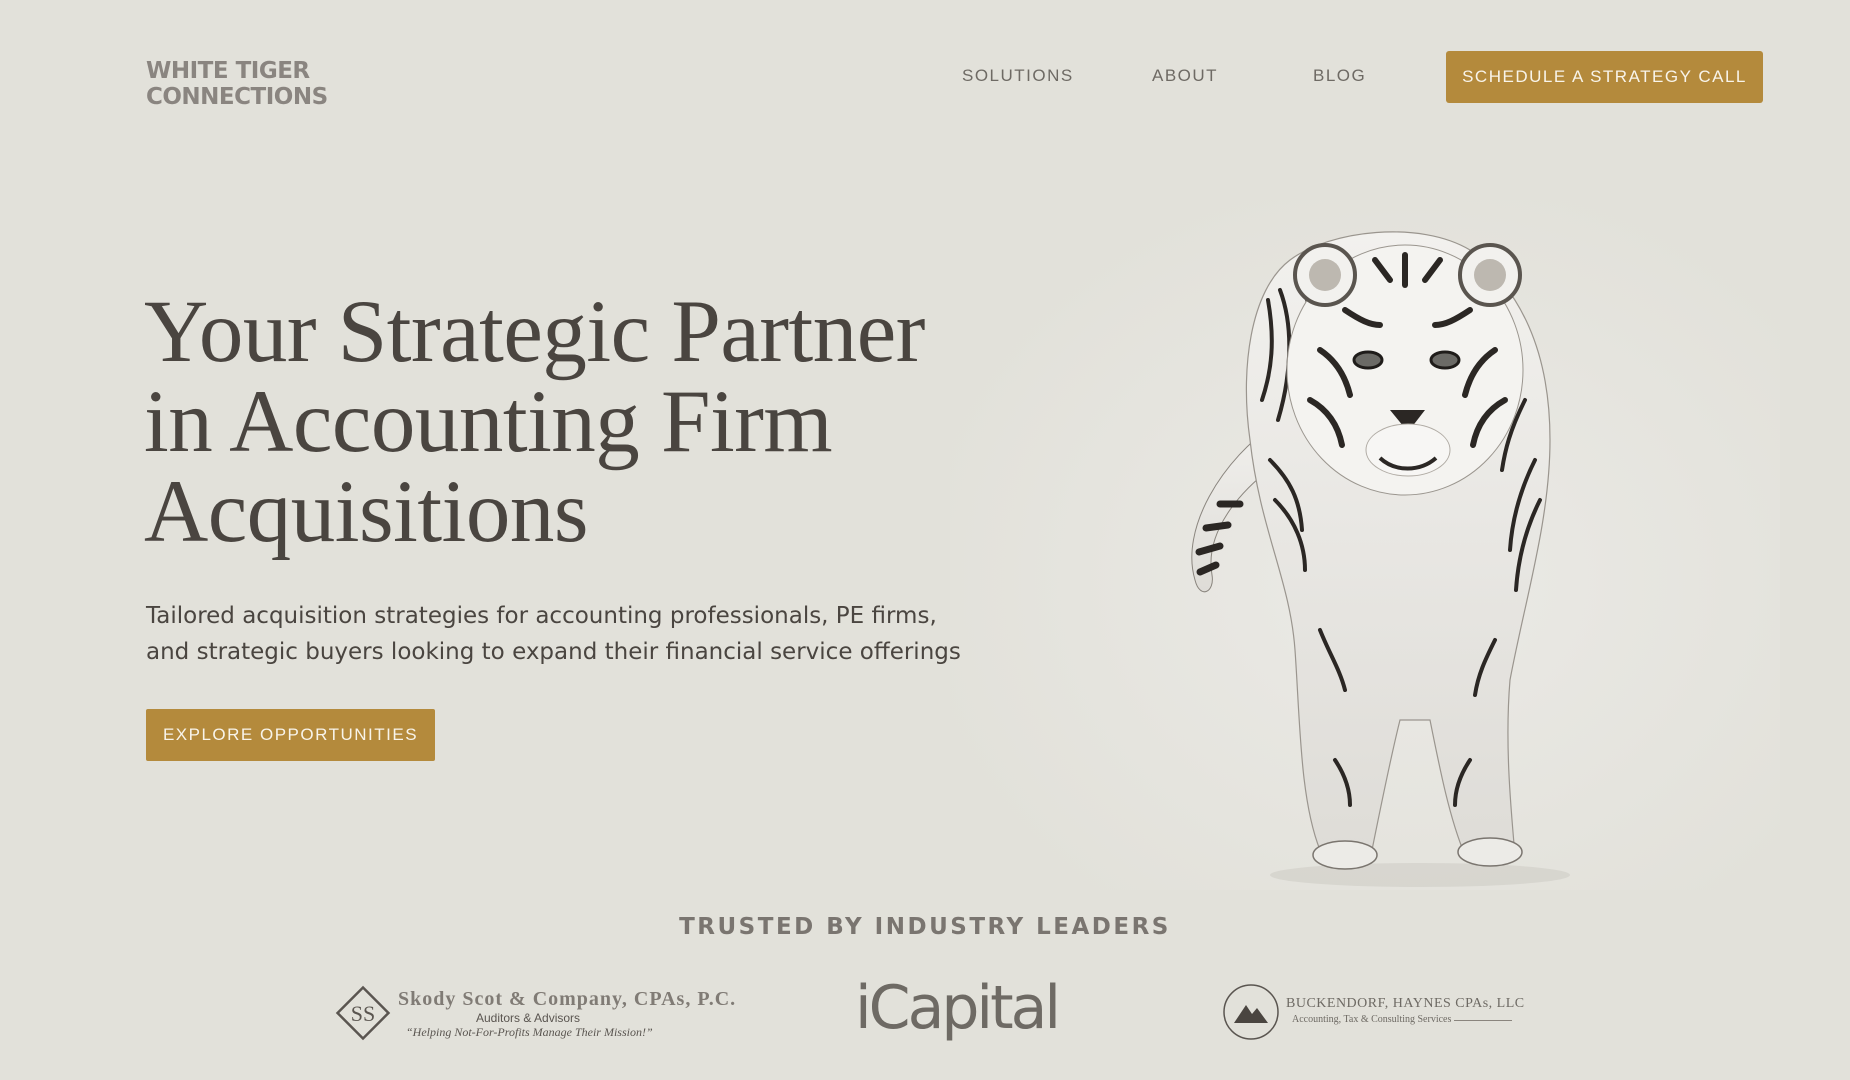 This screenshot has width=1850, height=1080. I want to click on skody-diamond-icon: SS, so click(363, 1013).